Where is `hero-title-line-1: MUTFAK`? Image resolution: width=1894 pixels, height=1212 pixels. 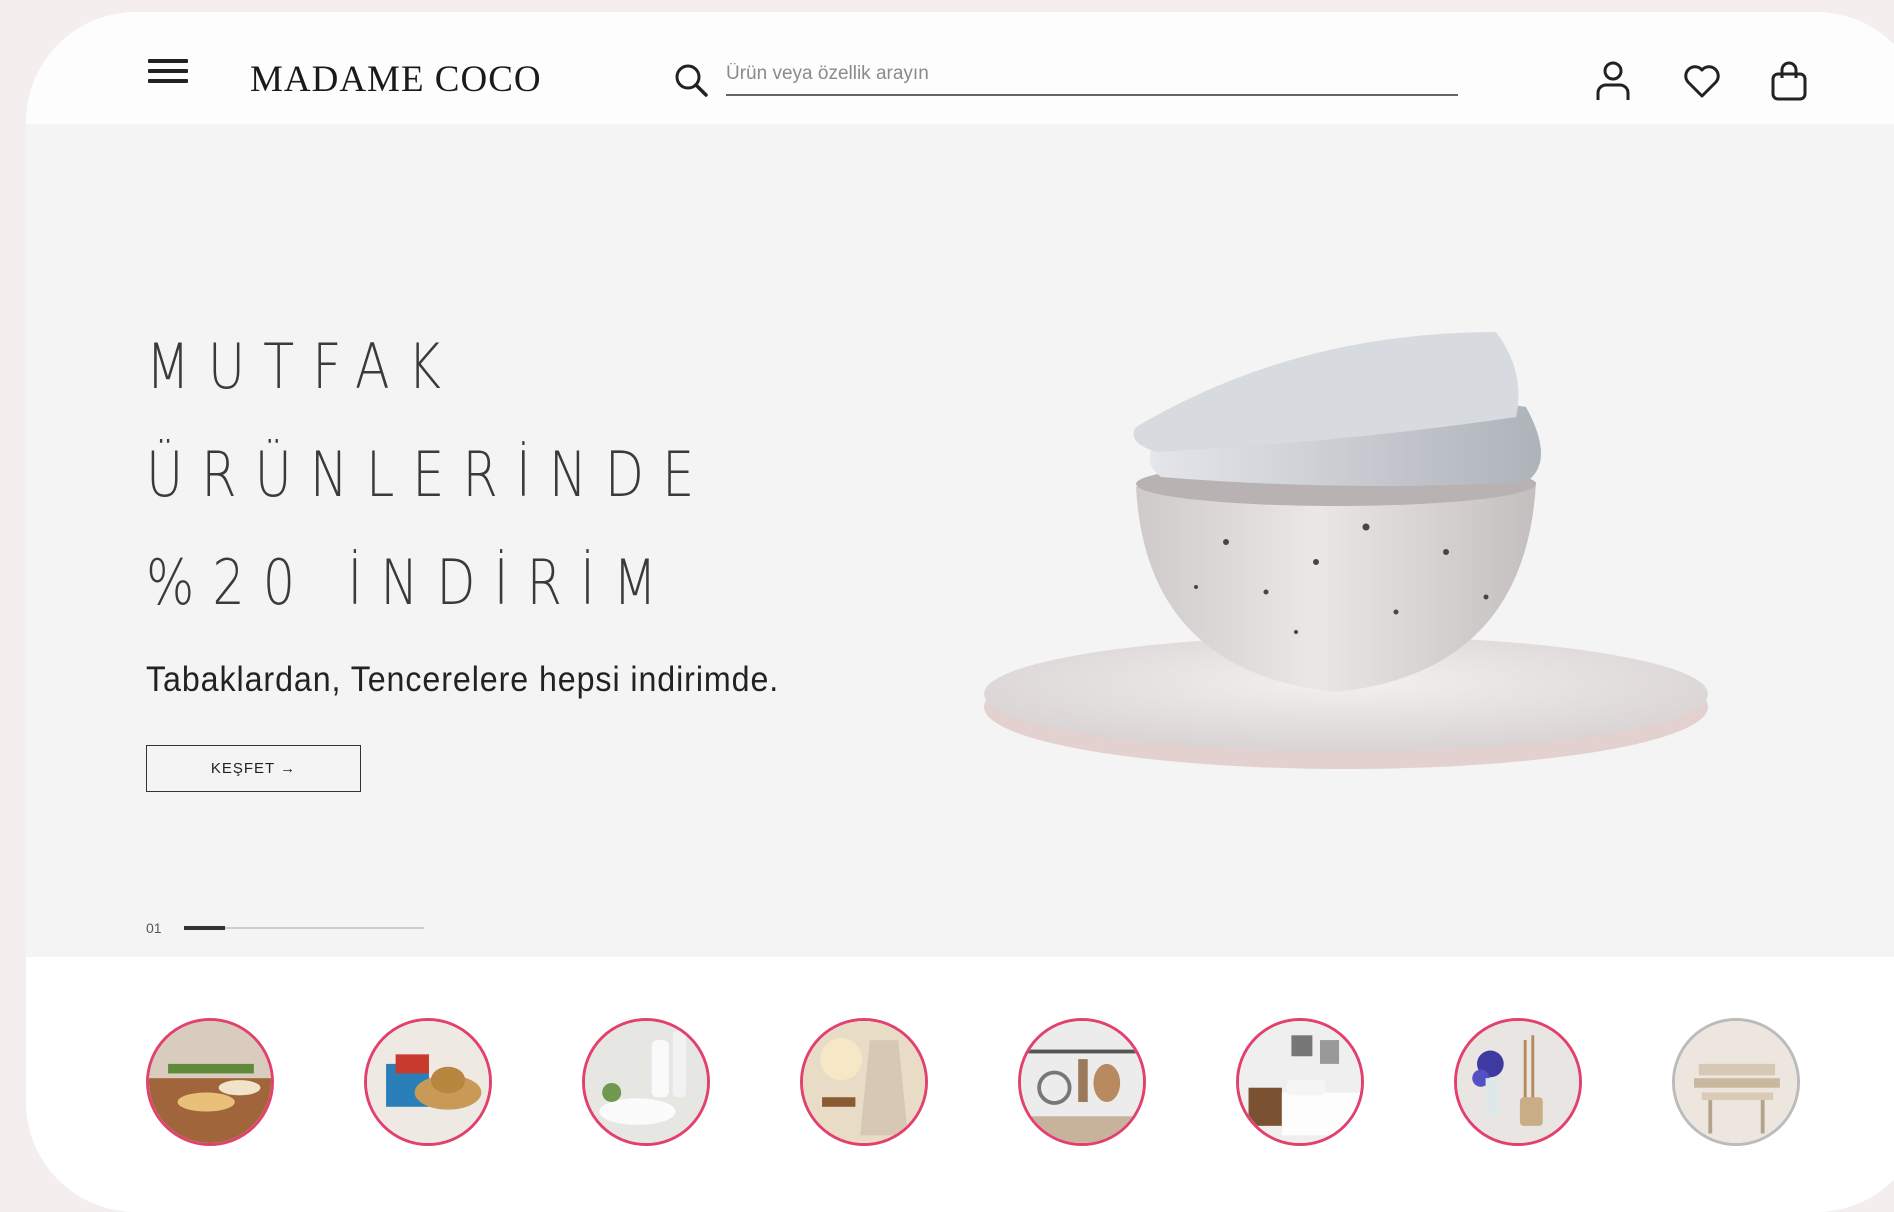
hero-title-line-1: MUTFAK is located at coordinates (303, 366).